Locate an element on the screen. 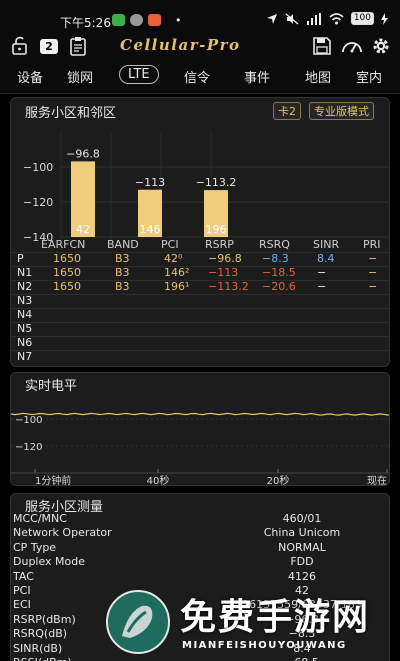 Image resolution: width=400 pixels, height=661 pixels. table-row: N5 is located at coordinates (200, 329).